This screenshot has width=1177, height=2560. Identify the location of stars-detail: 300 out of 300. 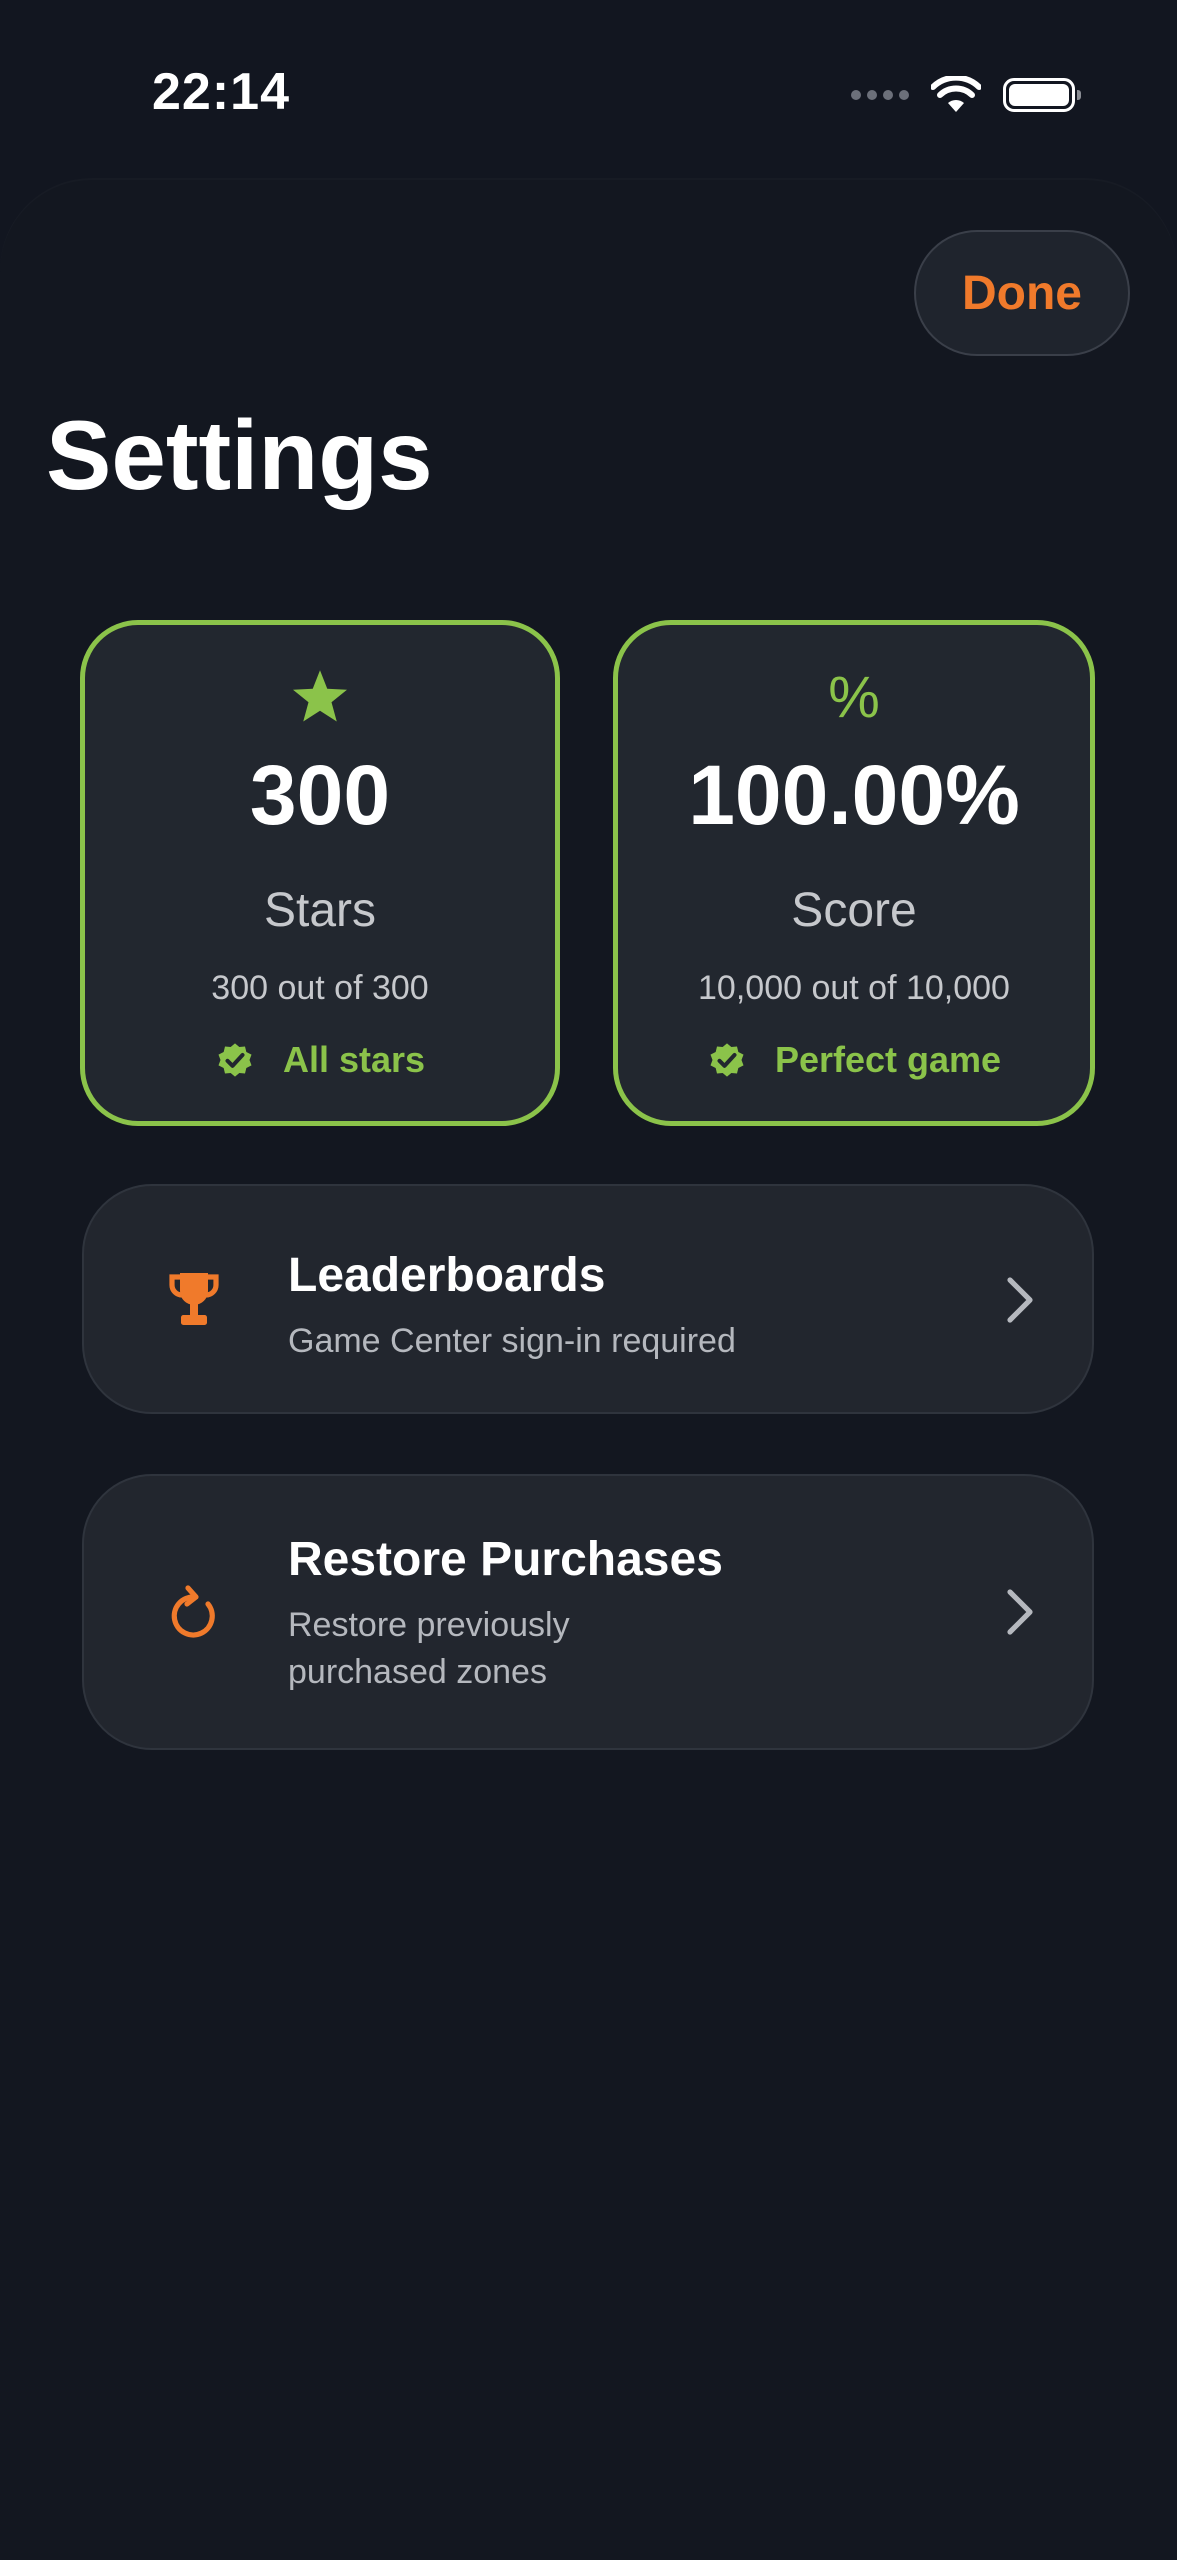
(320, 988).